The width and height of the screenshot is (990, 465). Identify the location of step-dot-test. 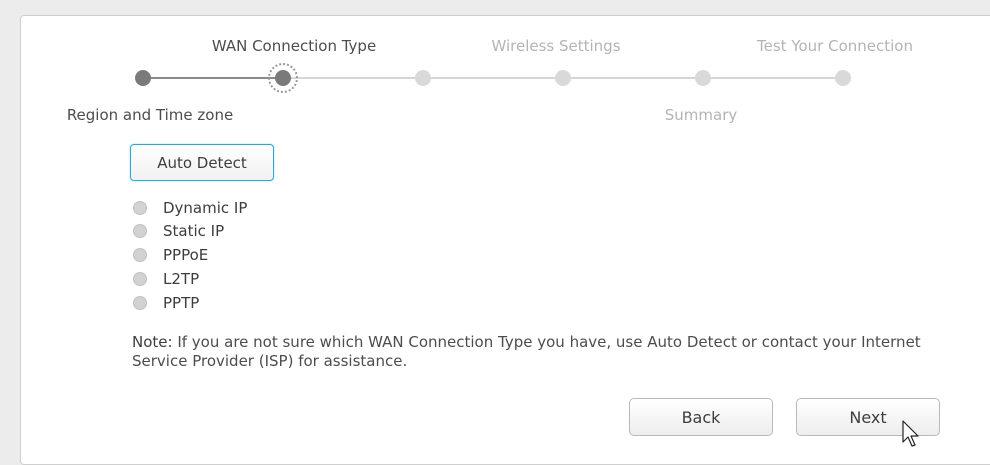
(703, 78).